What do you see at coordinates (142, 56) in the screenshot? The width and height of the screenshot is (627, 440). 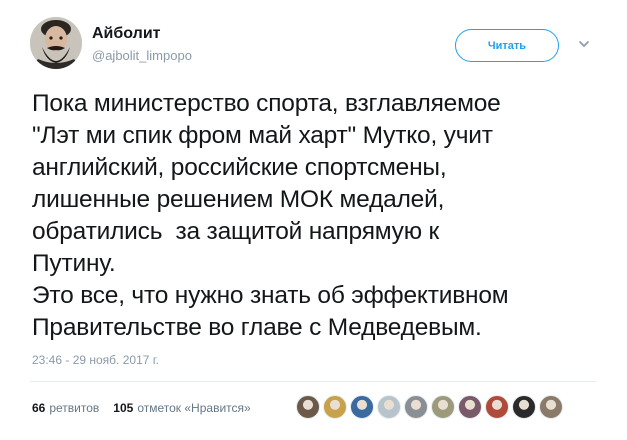 I see `author-handle: @ajbolit_limpopo` at bounding box center [142, 56].